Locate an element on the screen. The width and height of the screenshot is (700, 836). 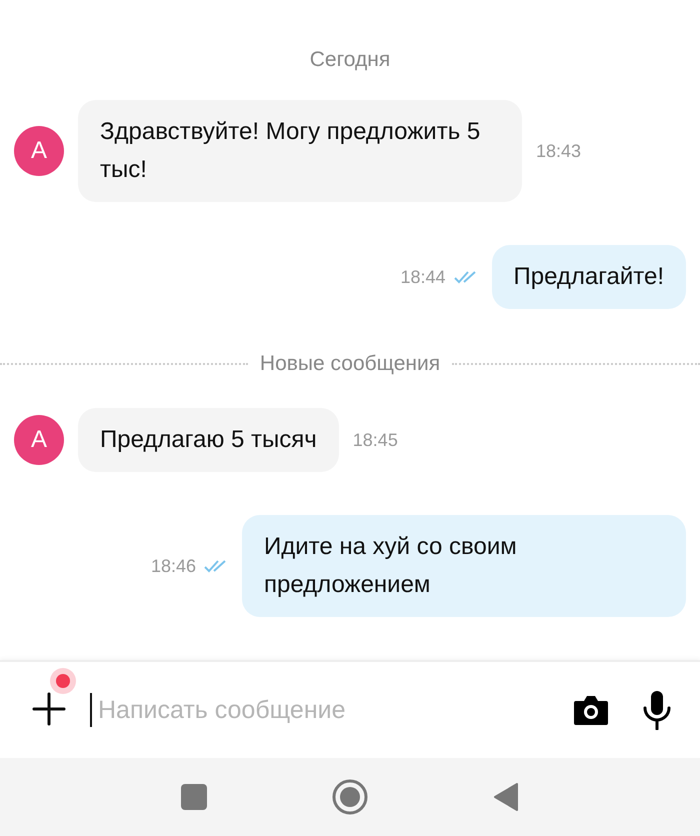
camera-icon is located at coordinates (591, 710).